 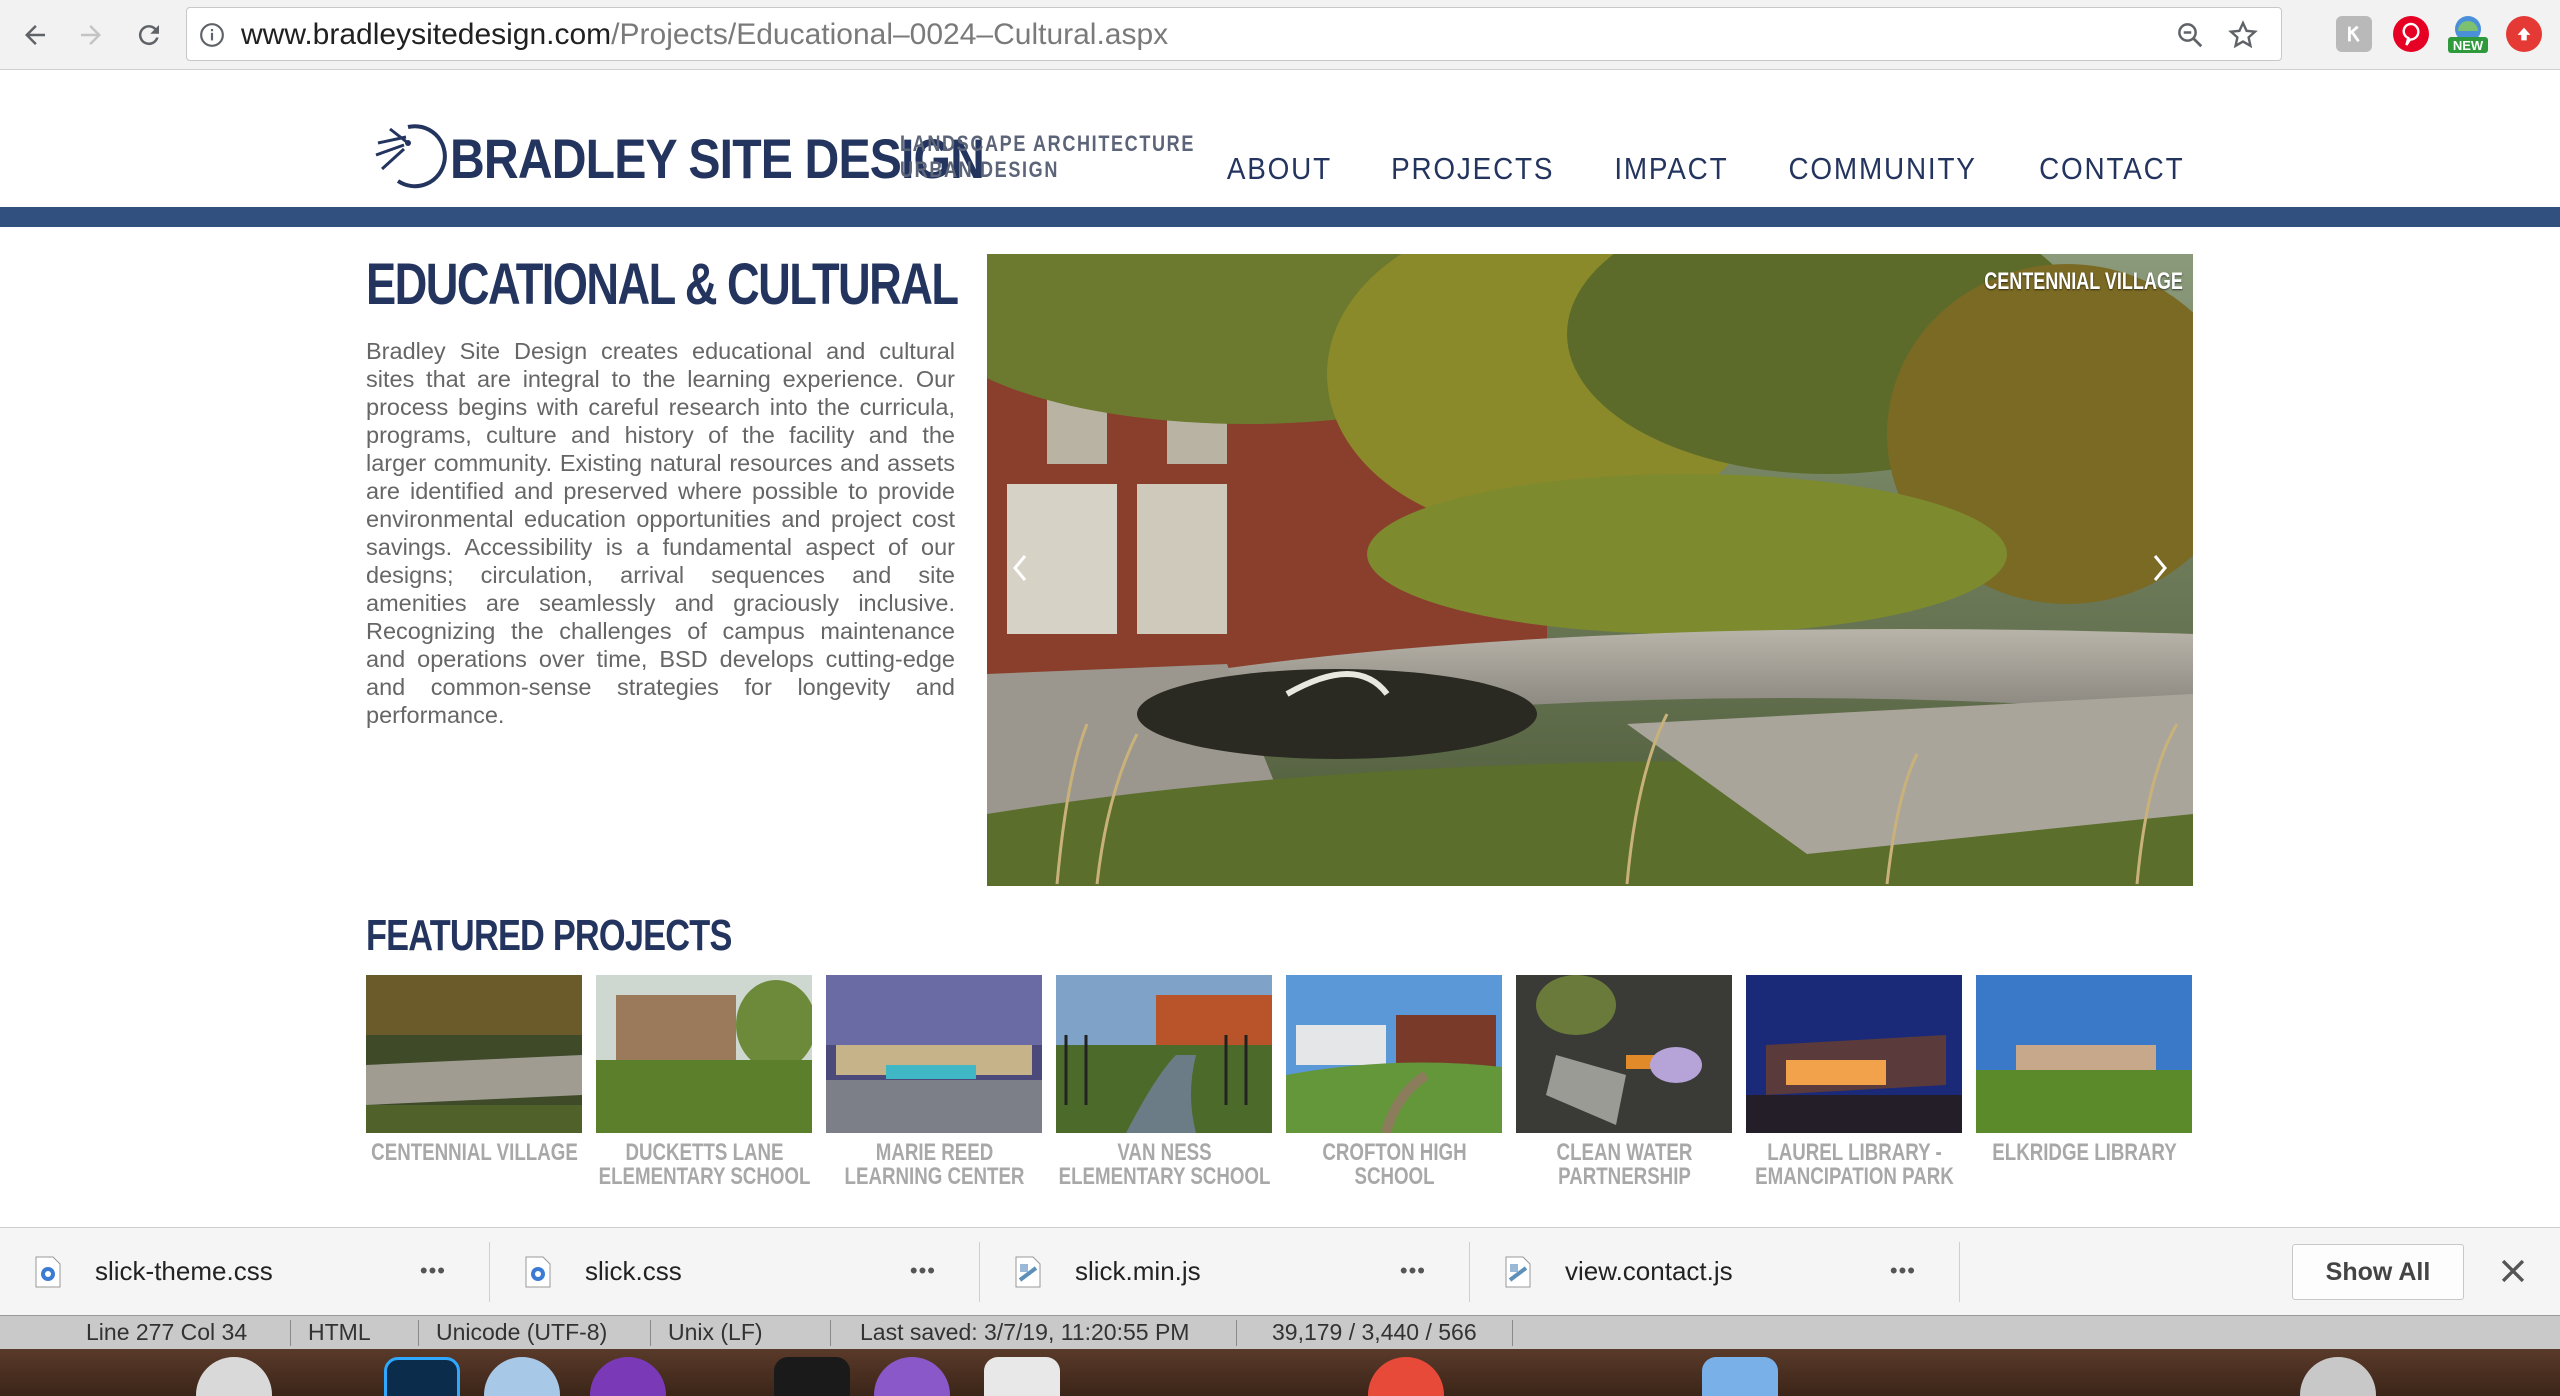 I want to click on back-button, so click(x=35, y=35).